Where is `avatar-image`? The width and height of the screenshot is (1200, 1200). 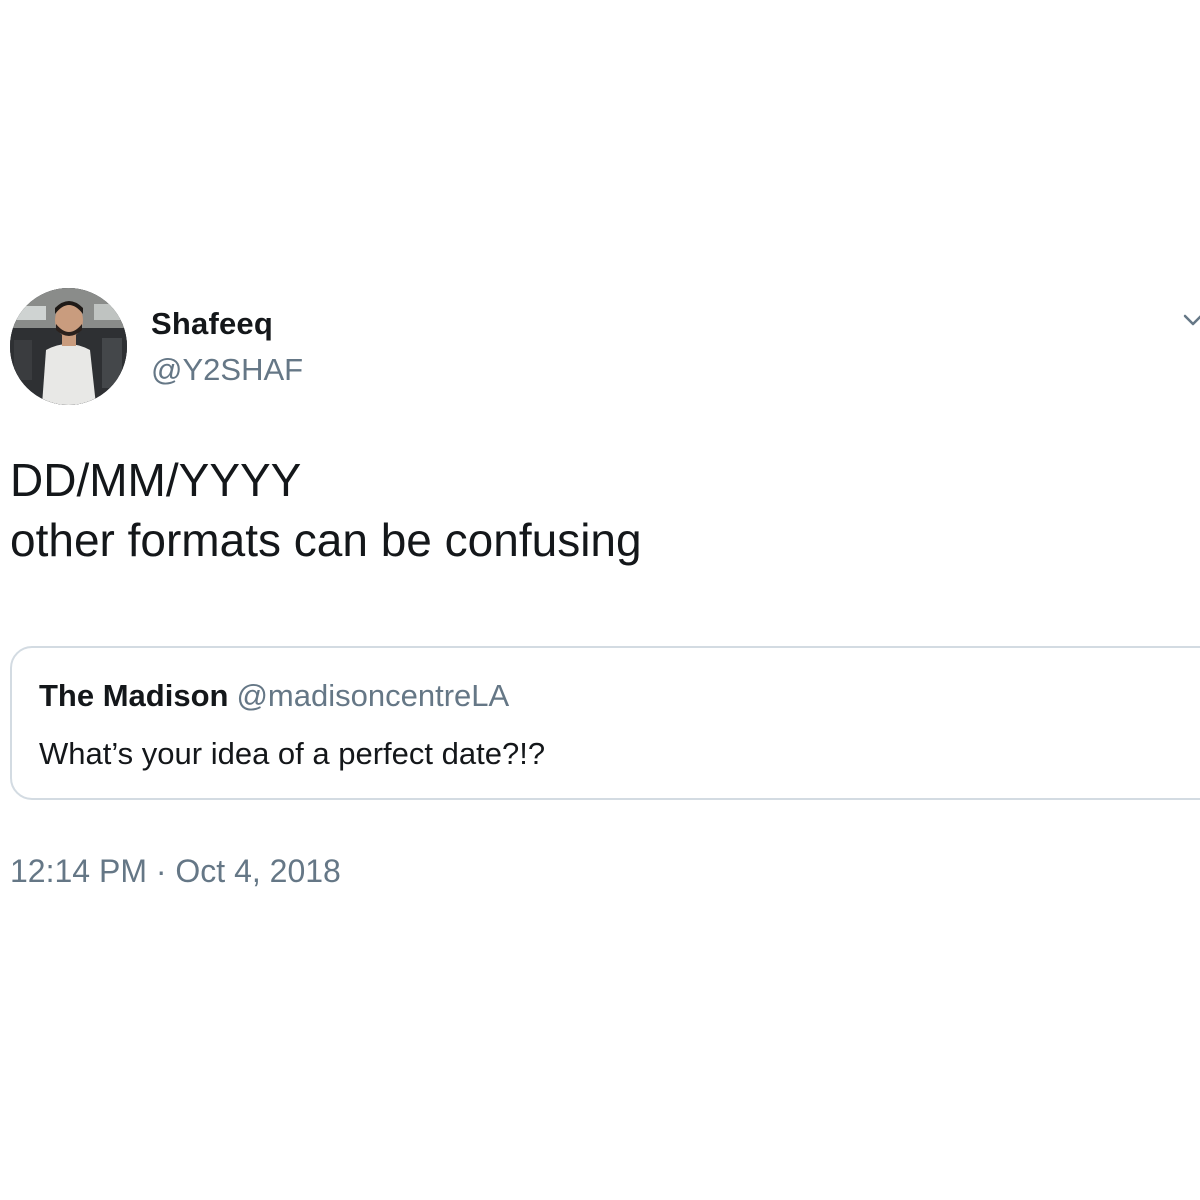 avatar-image is located at coordinates (68, 346).